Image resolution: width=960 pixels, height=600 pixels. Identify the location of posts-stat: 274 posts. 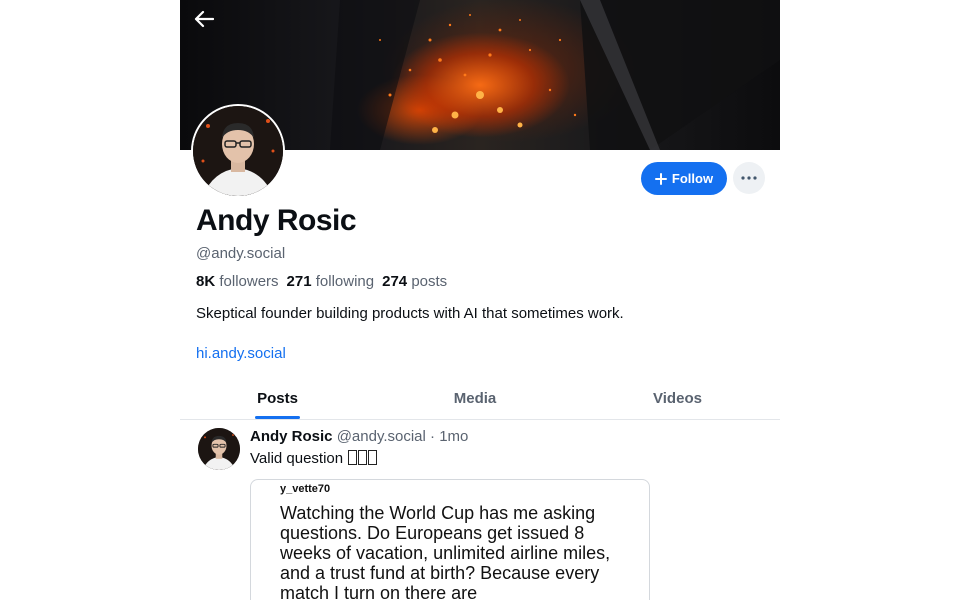
(414, 281).